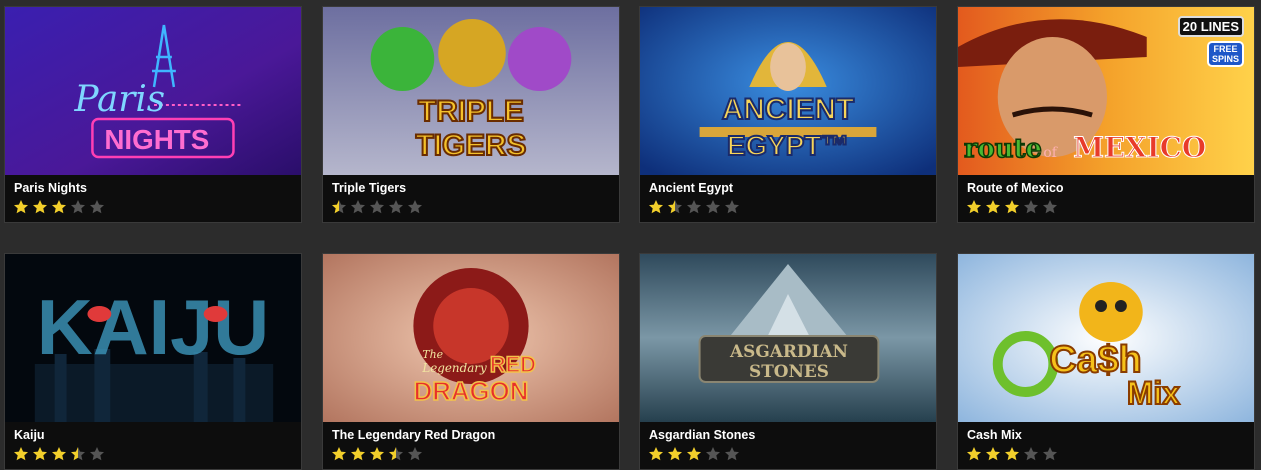 This screenshot has height=470, width=1261. Describe the element at coordinates (789, 371) in the screenshot. I see `svg-text: STONES` at that location.